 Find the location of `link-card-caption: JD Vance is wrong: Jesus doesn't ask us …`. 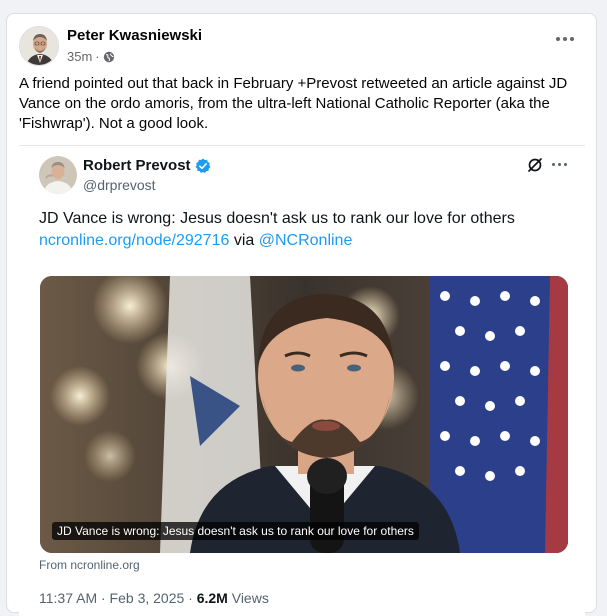

link-card-caption: JD Vance is wrong: Jesus doesn't ask us … is located at coordinates (235, 531).